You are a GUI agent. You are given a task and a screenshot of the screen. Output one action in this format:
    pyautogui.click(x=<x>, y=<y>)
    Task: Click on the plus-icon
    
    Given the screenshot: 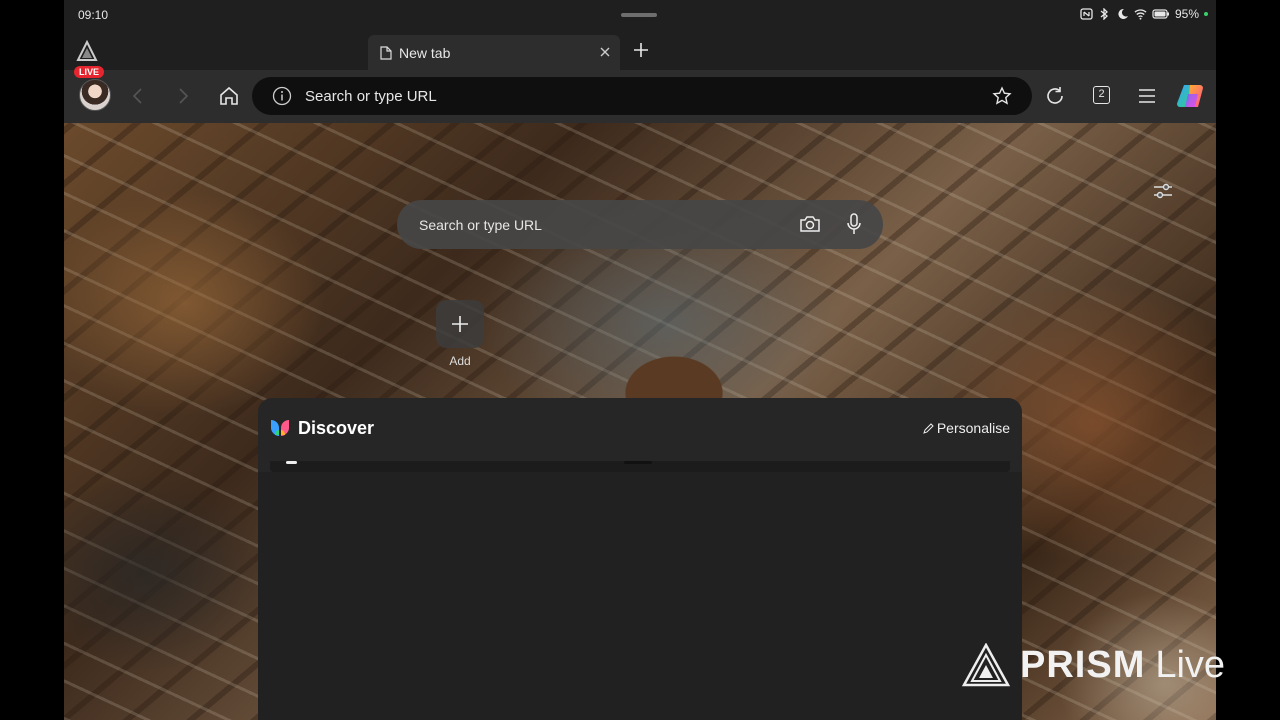 What is the action you would take?
    pyautogui.click(x=460, y=324)
    